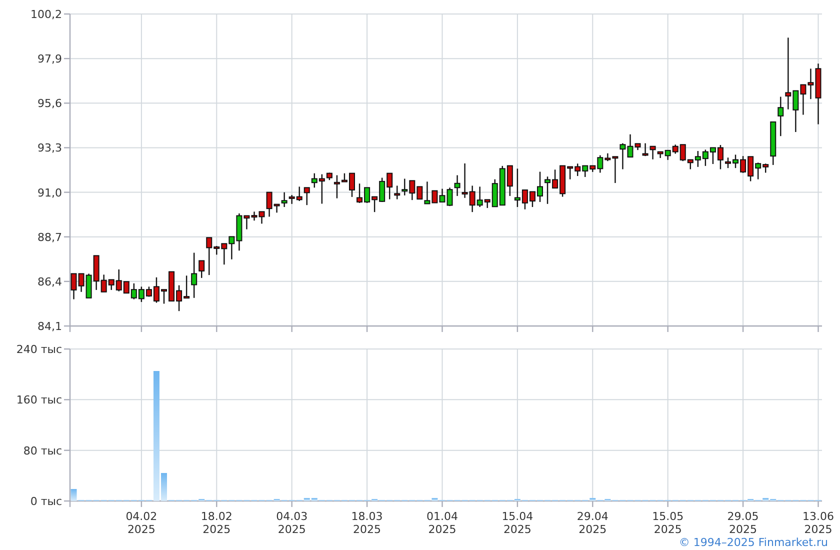 The image size is (840, 550). I want to click on y-axis-label: 91,0, so click(50, 193).